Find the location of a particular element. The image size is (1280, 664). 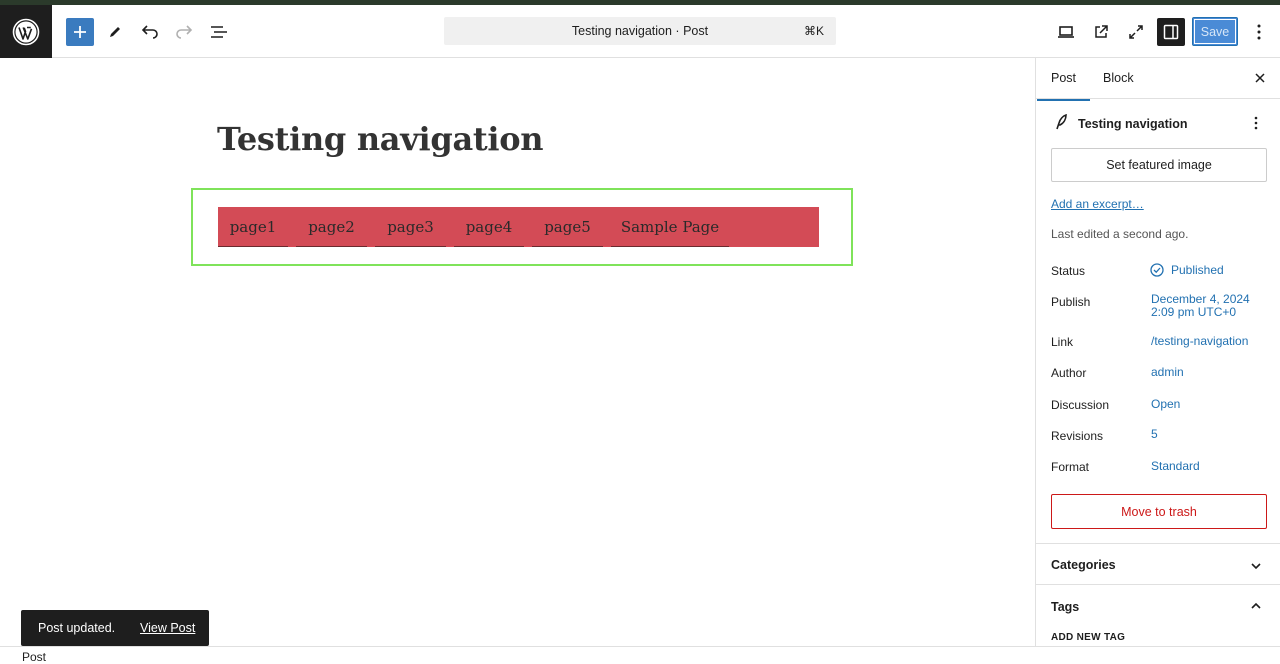

view-post-button is located at coordinates (1101, 32).